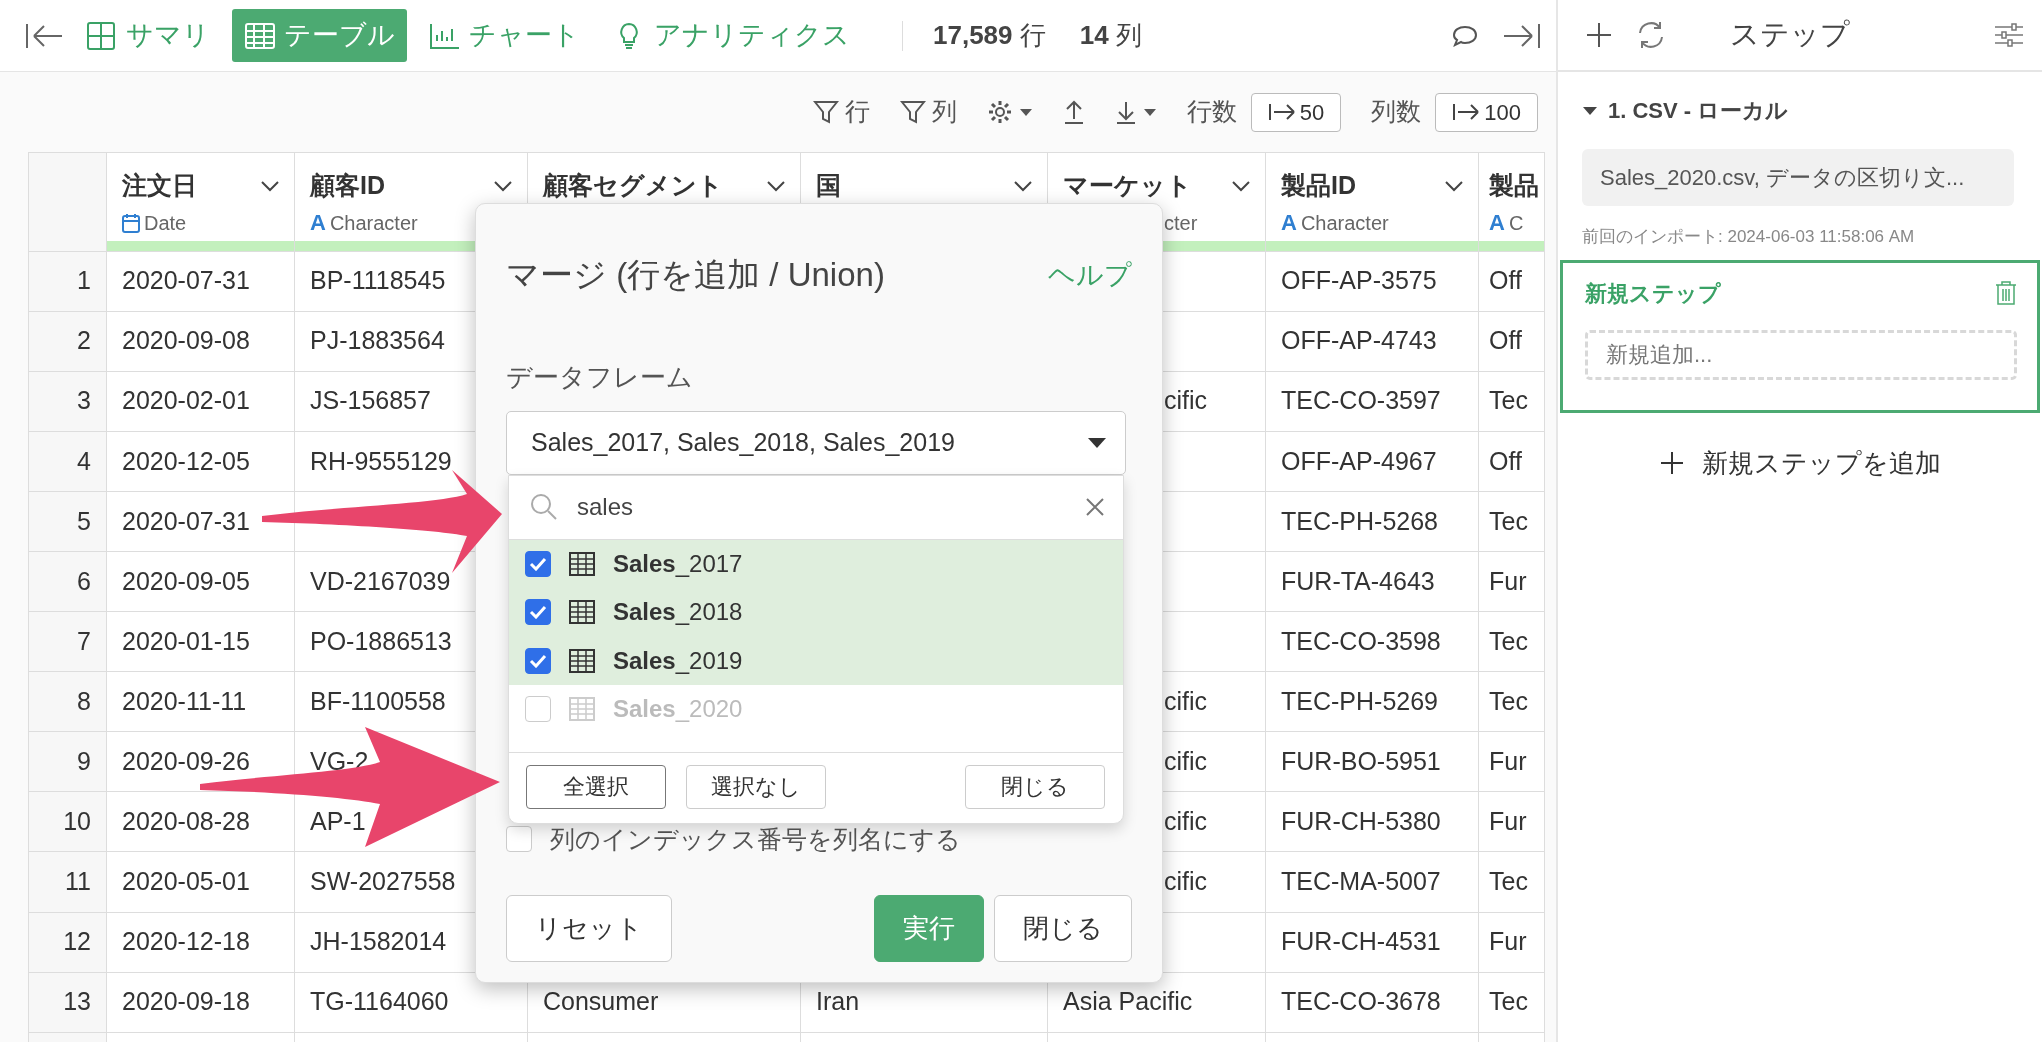  What do you see at coordinates (1514, 186) in the screenshot?
I see `column-header: 製品` at bounding box center [1514, 186].